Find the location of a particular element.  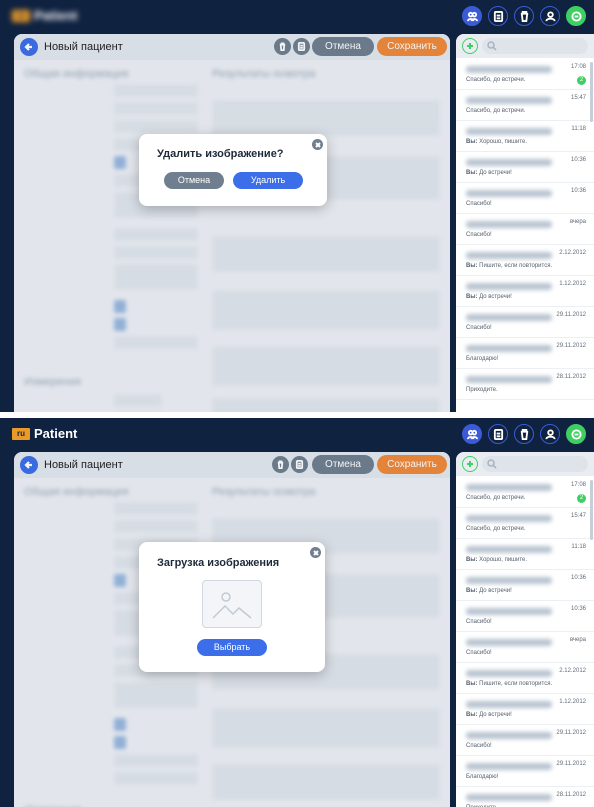

last-message: Вы: Хорошо, пишите. is located at coordinates (496, 142).